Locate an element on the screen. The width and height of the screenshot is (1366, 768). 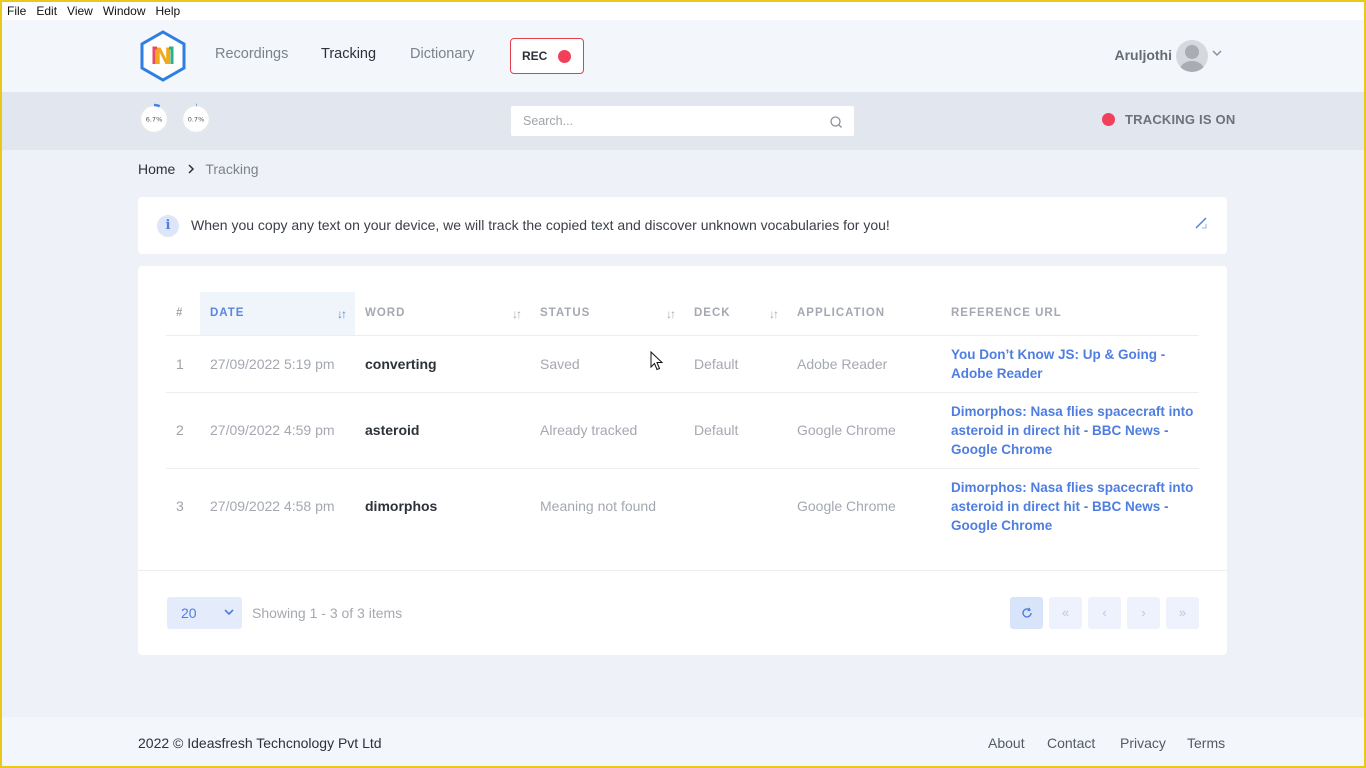
gauge-2-label: 0.7% is located at coordinates (196, 120).